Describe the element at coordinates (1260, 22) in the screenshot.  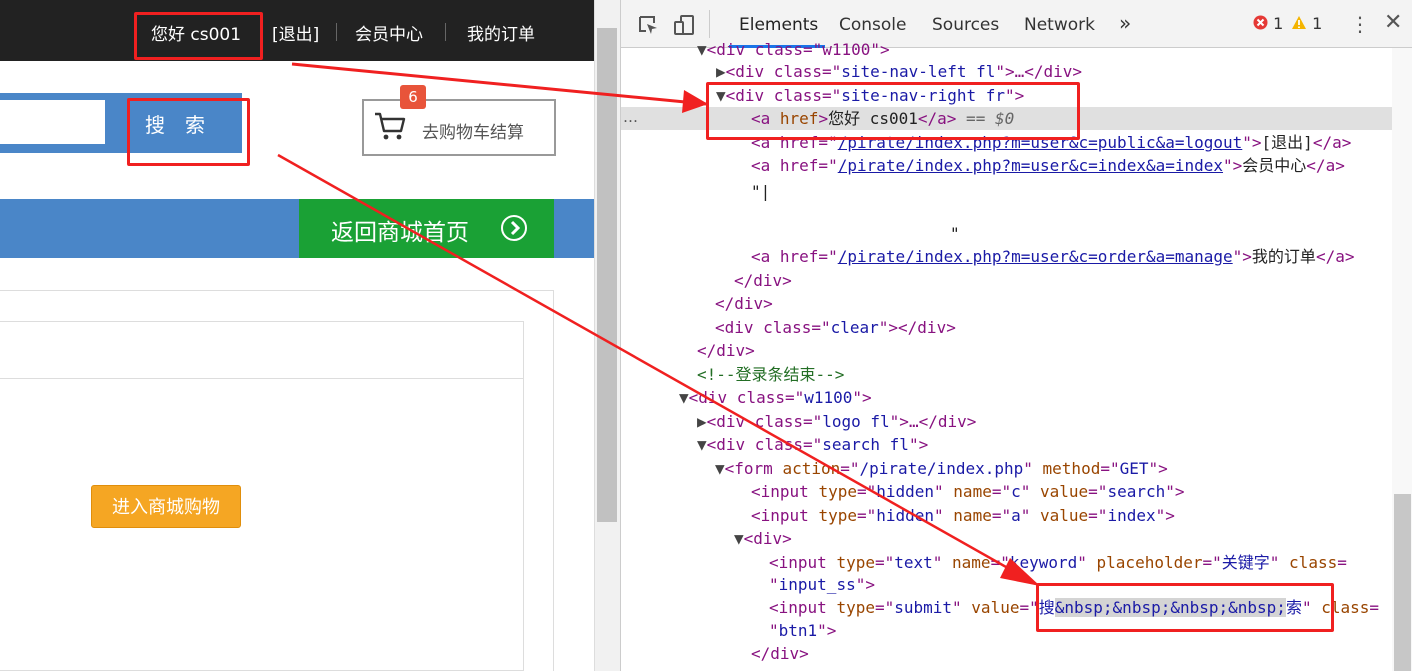
I see `error-icon` at that location.